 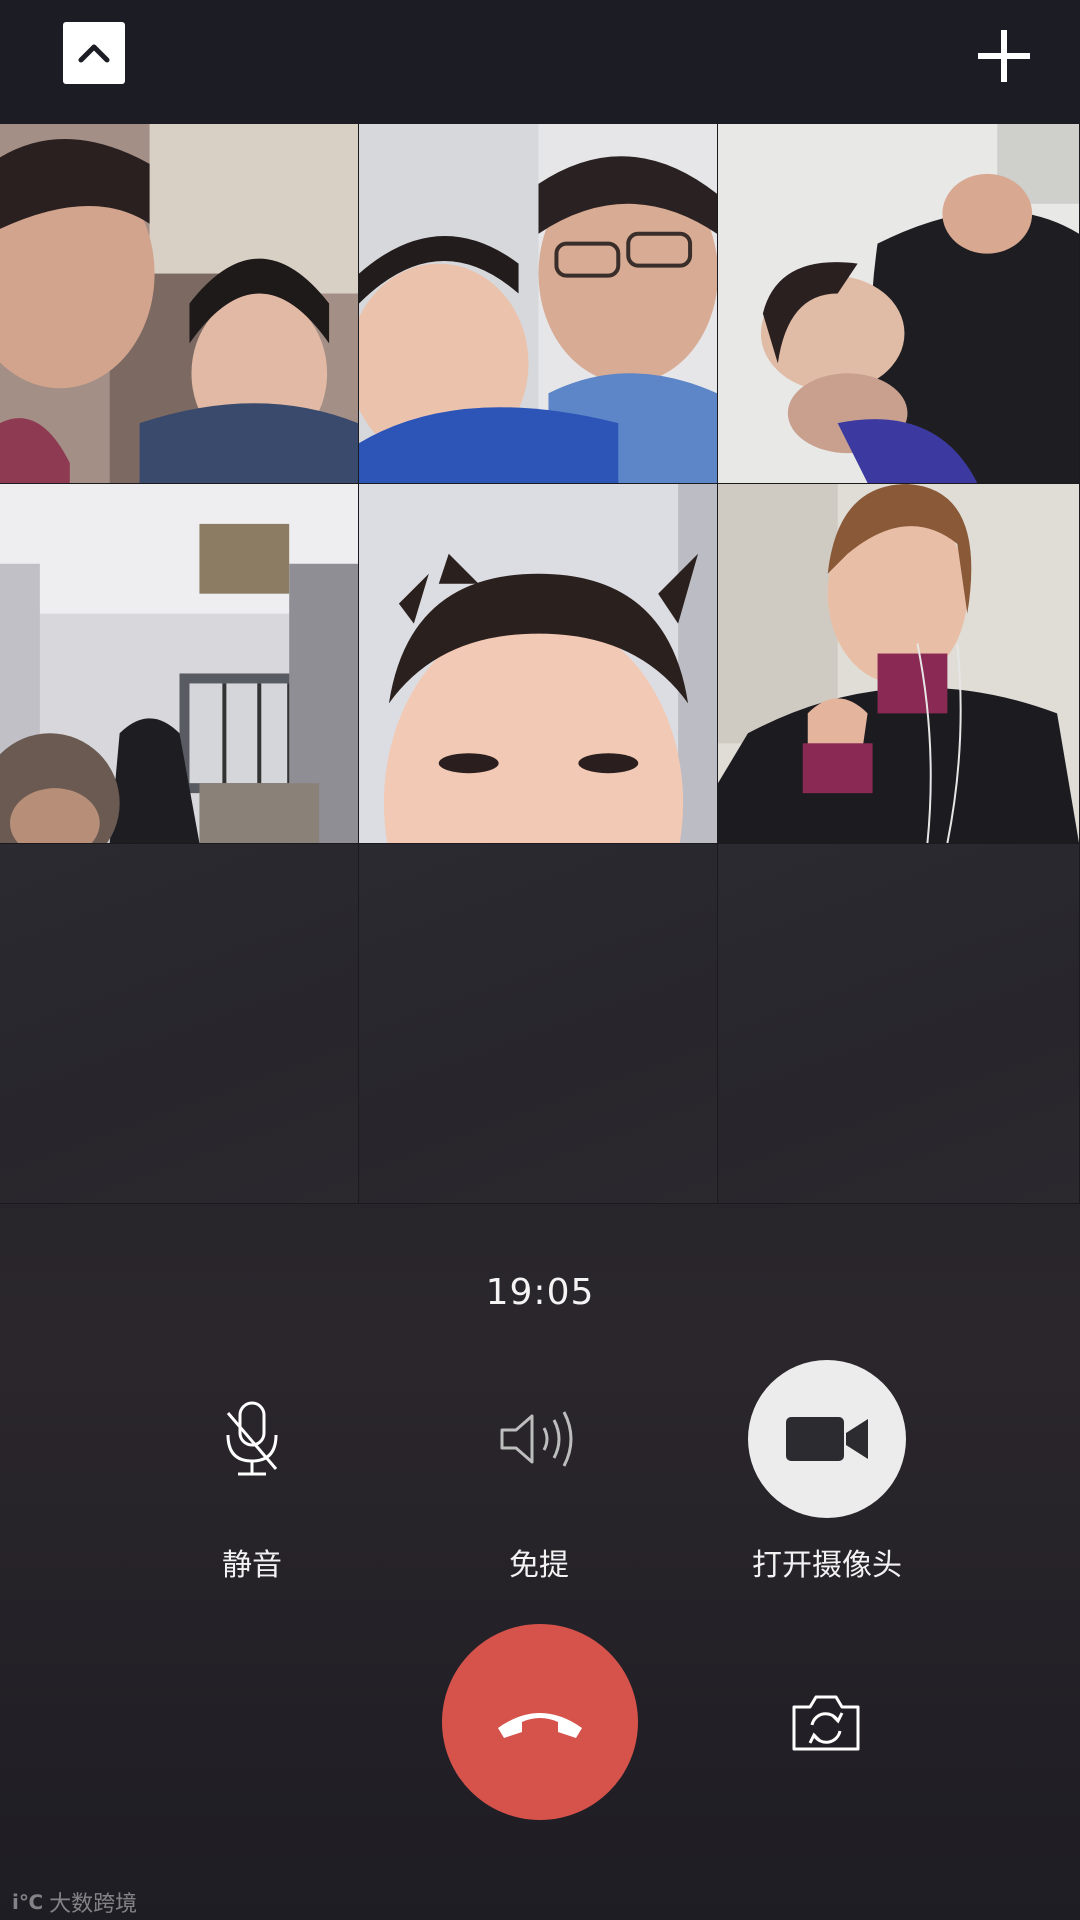 I want to click on camera-switch-icon, so click(x=826, y=1723).